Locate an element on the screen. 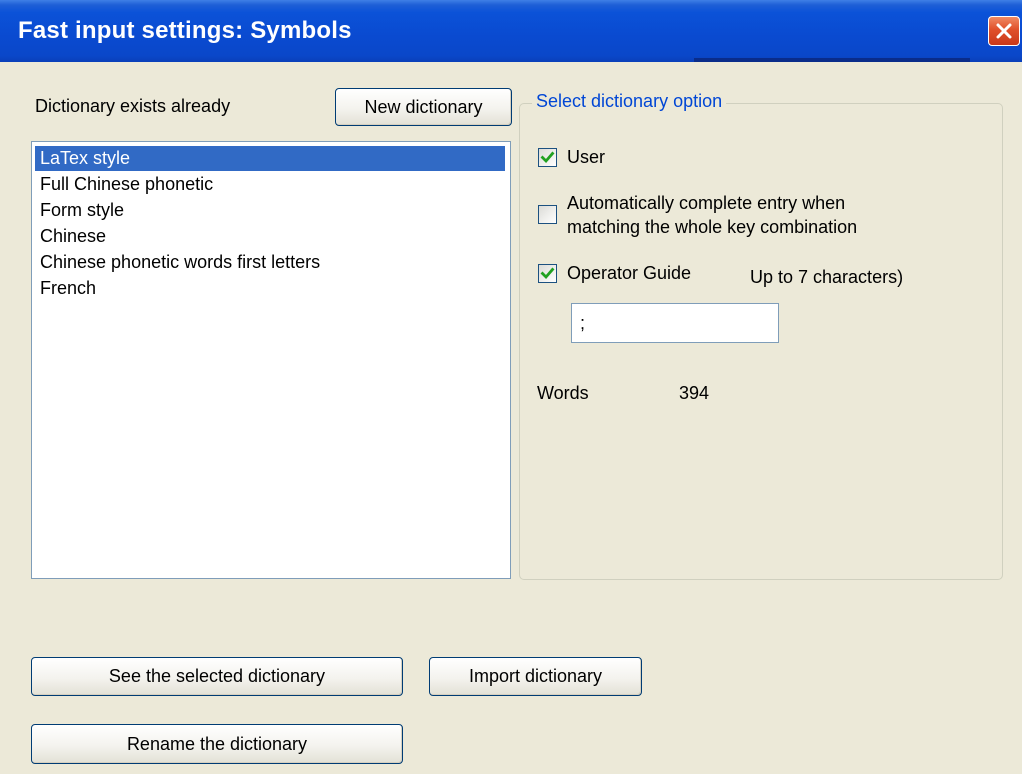 This screenshot has width=1022, height=774. import-dictionary-button: Import dictionary is located at coordinates (535, 676).